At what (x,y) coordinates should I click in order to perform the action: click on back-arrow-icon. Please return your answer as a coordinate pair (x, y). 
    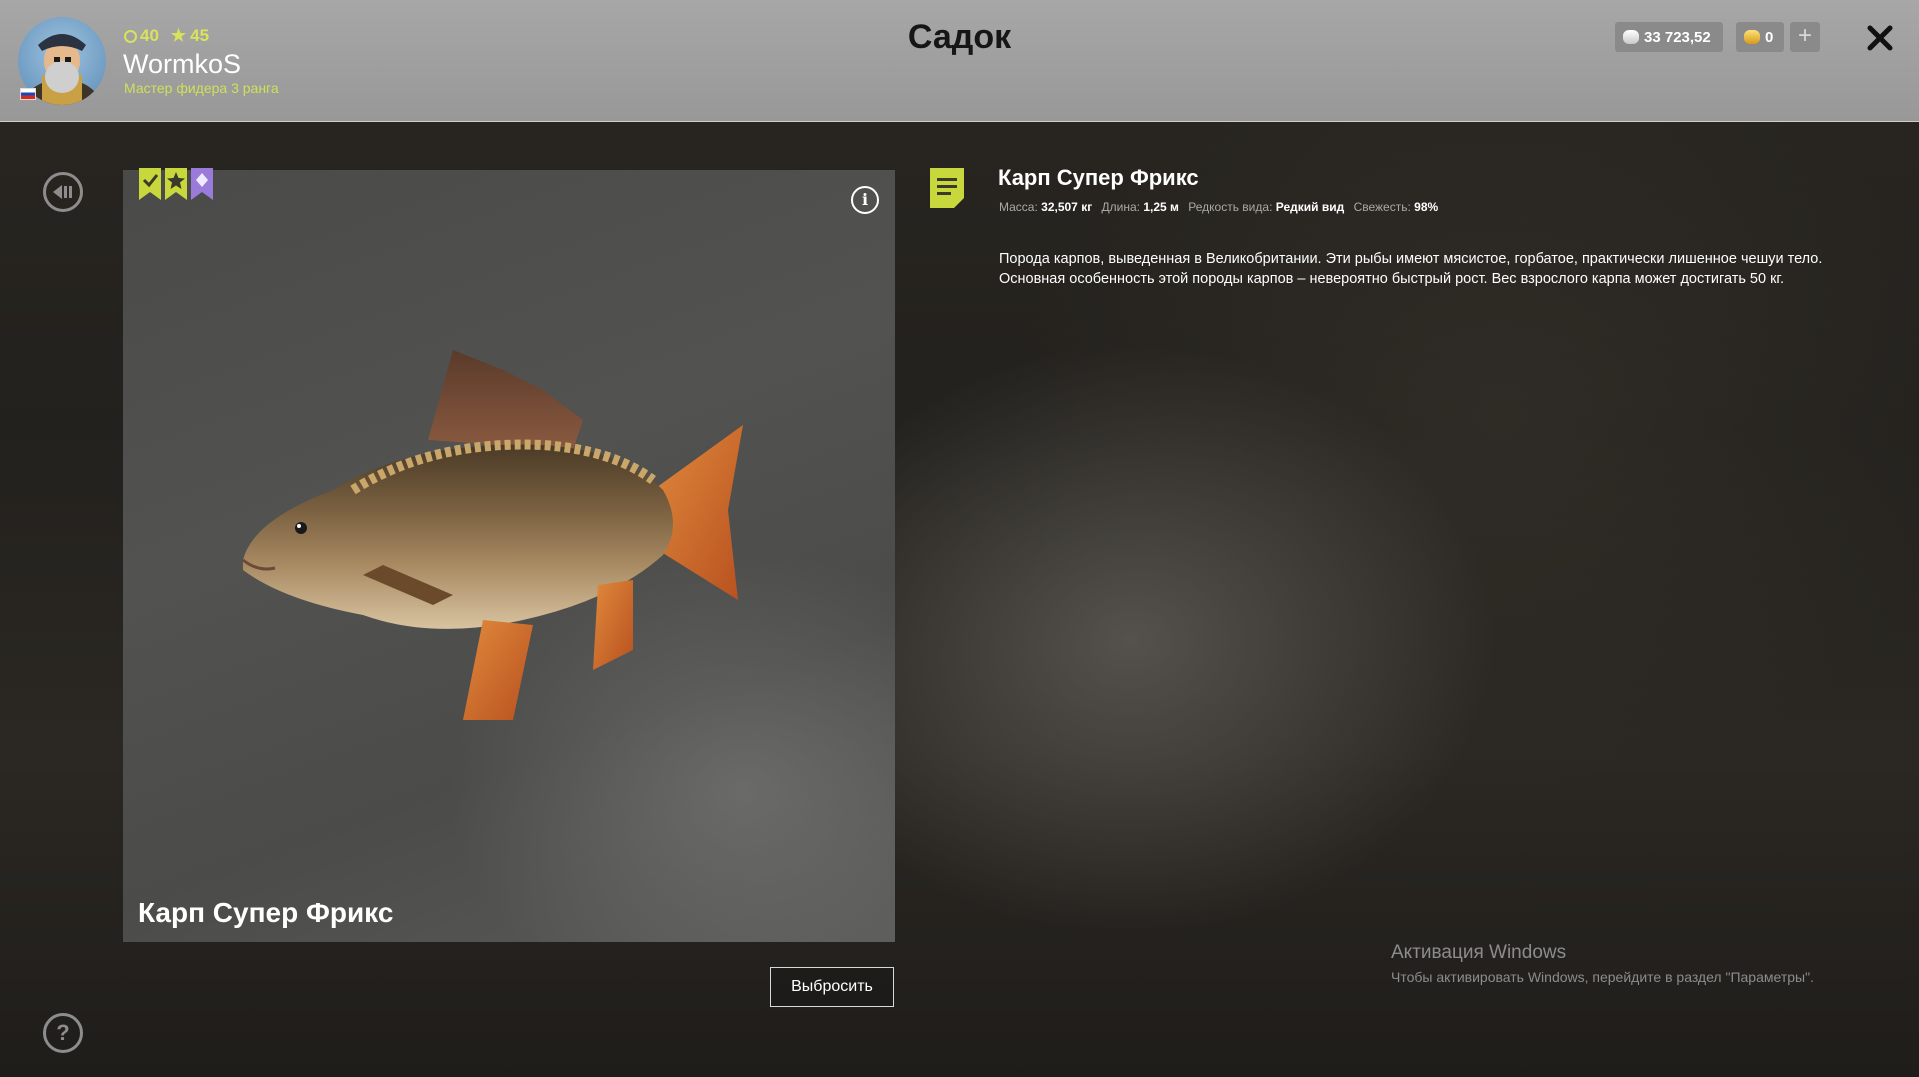
    Looking at the image, I should click on (62, 192).